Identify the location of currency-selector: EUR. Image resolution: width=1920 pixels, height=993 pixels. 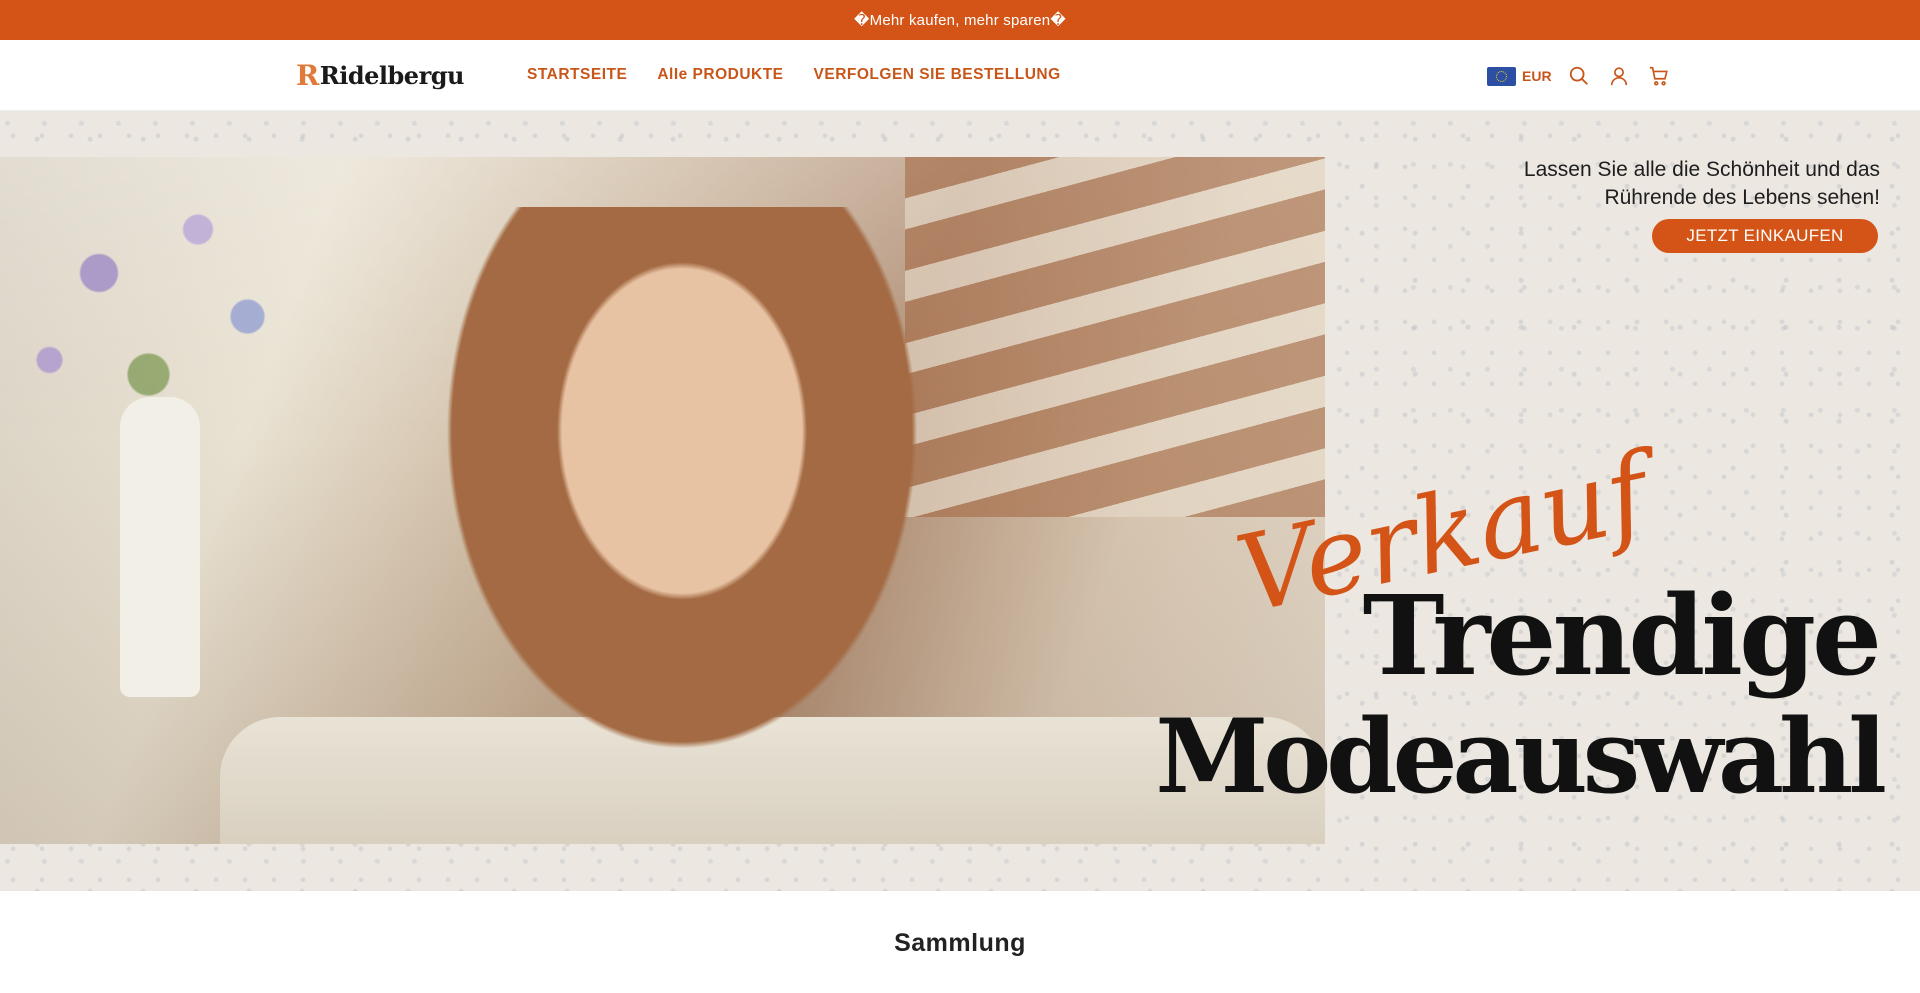
(1519, 76).